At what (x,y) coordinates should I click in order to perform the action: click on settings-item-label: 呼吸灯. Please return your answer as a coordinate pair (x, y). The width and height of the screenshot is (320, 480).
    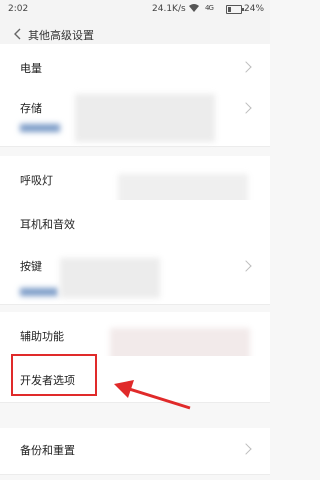
    Looking at the image, I should click on (36, 180).